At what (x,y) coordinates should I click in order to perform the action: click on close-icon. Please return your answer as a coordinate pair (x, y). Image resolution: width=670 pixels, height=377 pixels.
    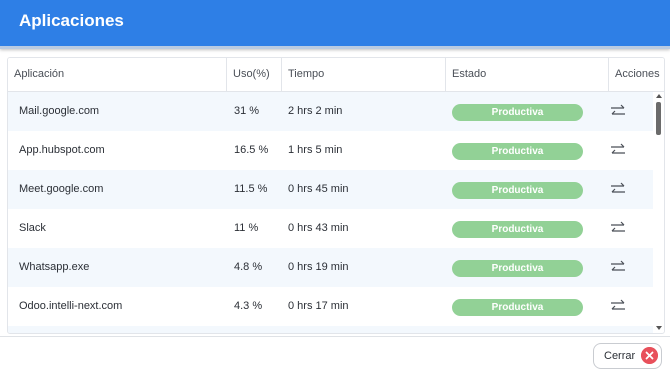
    Looking at the image, I should click on (649, 355).